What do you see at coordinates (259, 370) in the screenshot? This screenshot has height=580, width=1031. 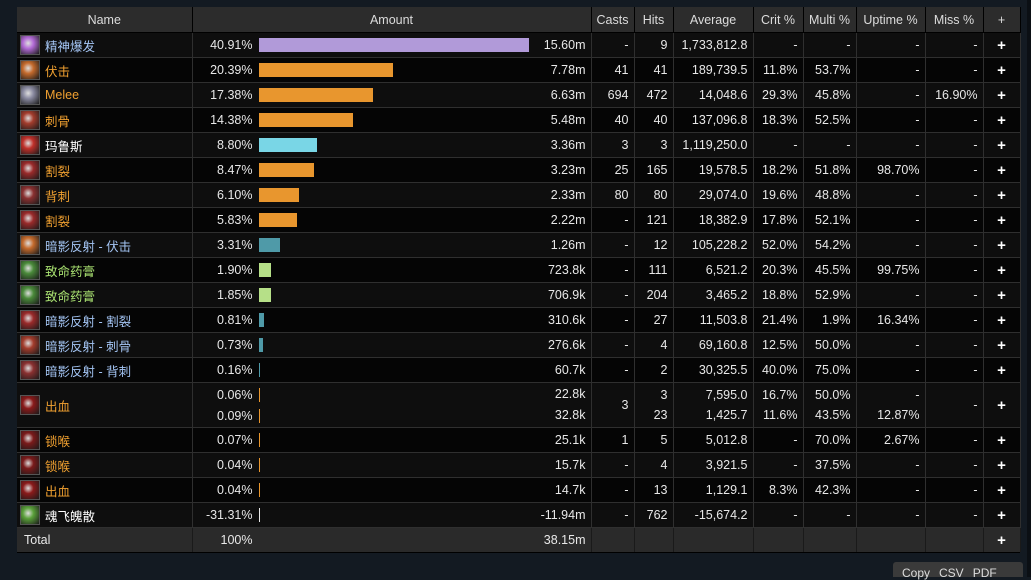 I see `damage-bar` at bounding box center [259, 370].